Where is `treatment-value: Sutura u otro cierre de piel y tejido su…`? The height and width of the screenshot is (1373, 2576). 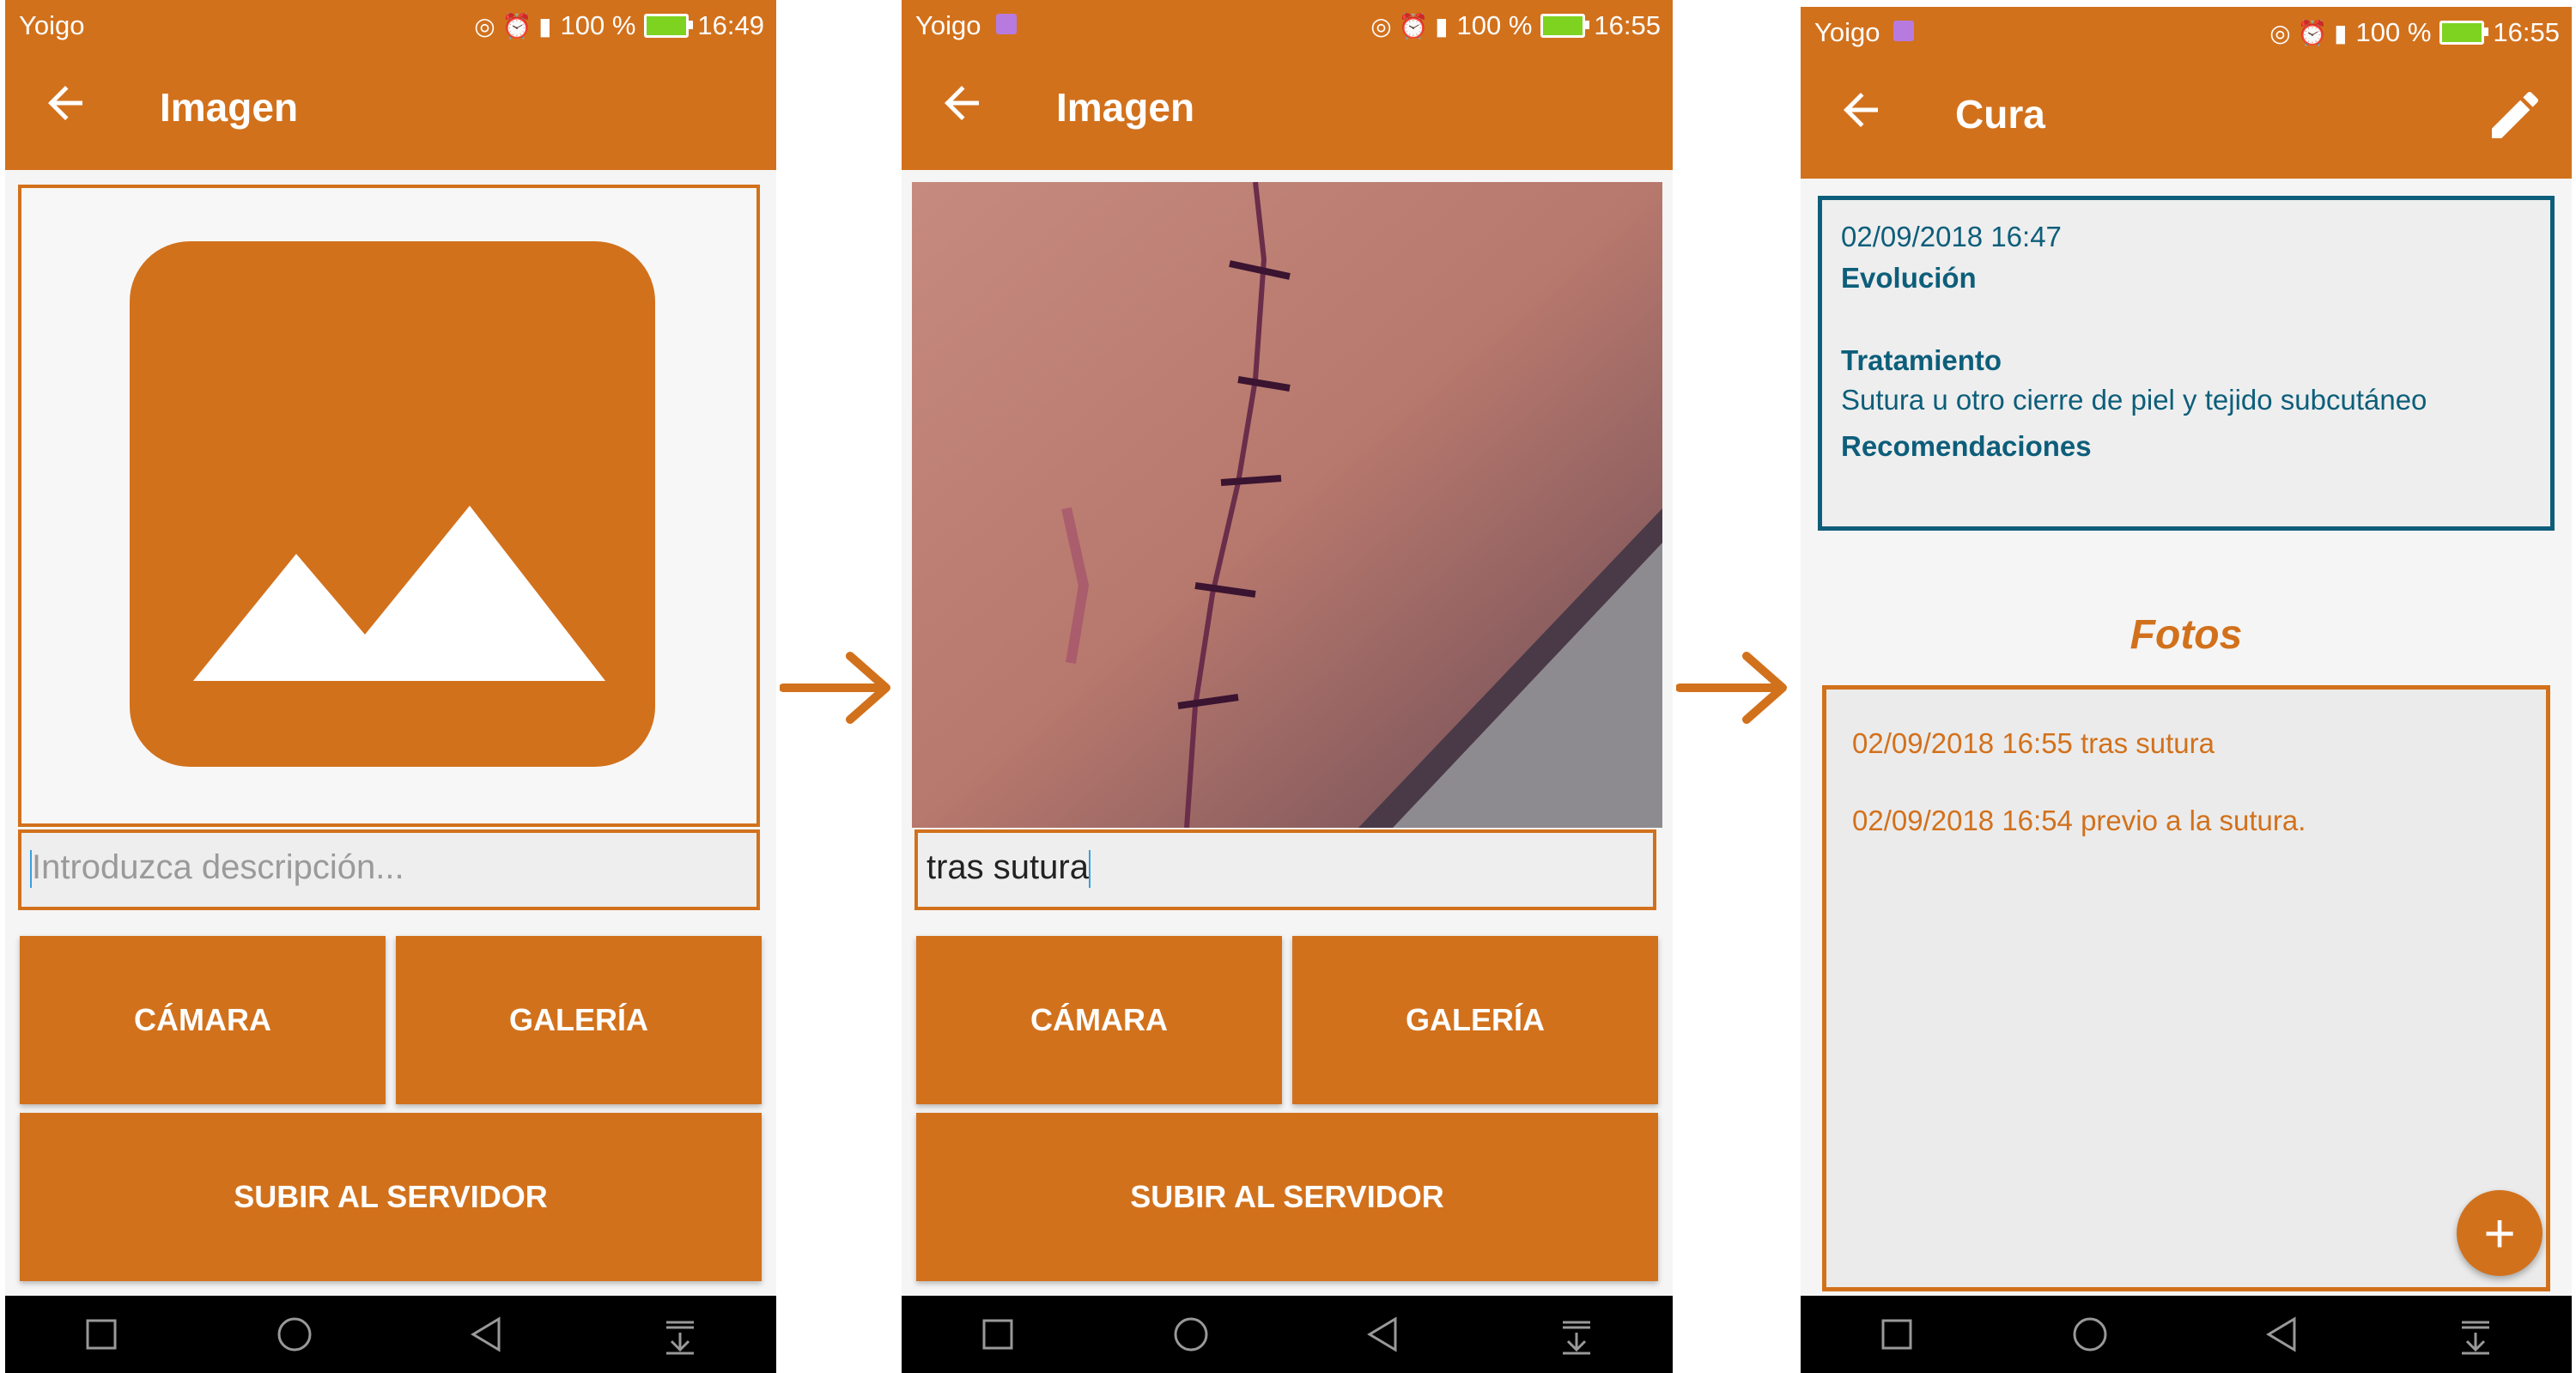 treatment-value: Sutura u otro cierre de piel y tejido su… is located at coordinates (2134, 400).